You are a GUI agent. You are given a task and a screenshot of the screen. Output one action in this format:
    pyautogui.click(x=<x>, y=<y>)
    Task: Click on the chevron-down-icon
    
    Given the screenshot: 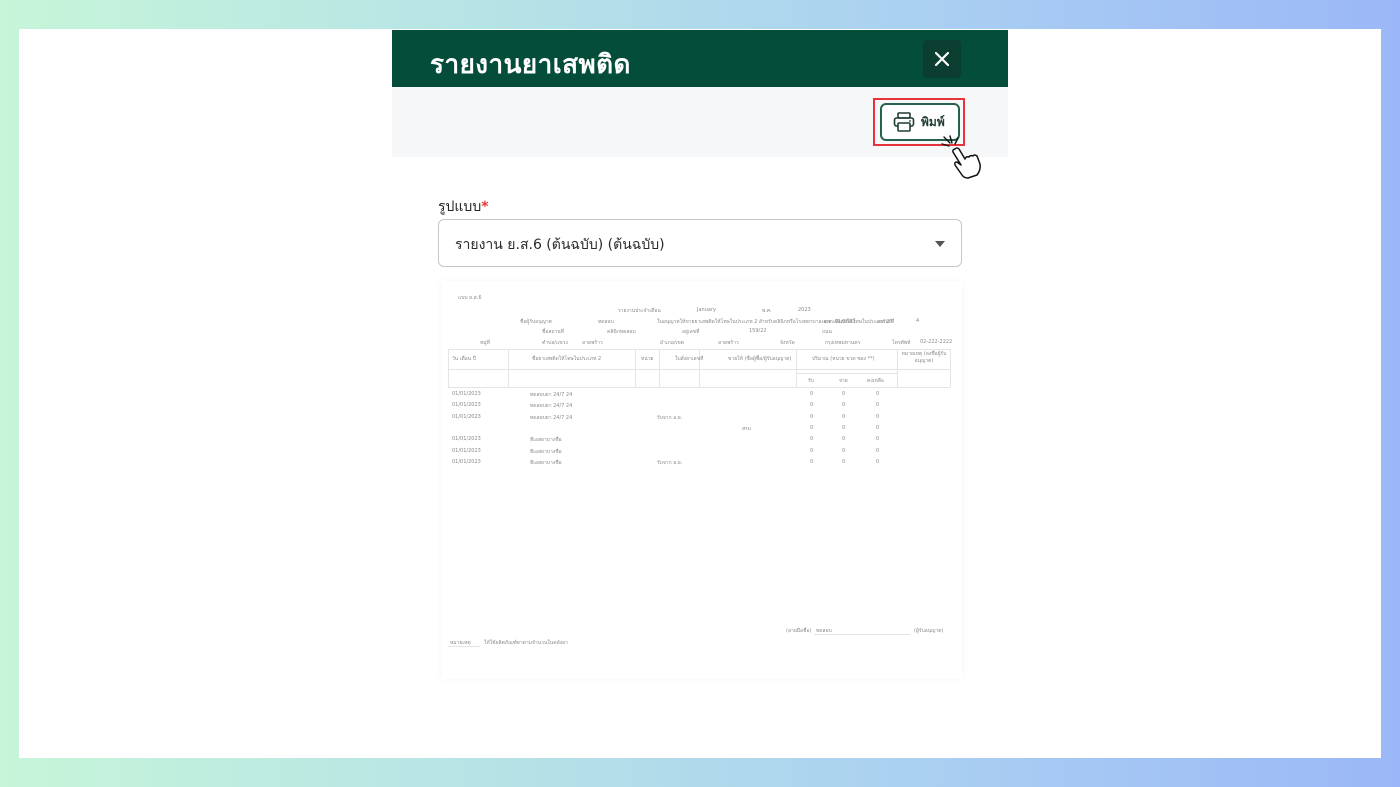 What is the action you would take?
    pyautogui.click(x=940, y=244)
    